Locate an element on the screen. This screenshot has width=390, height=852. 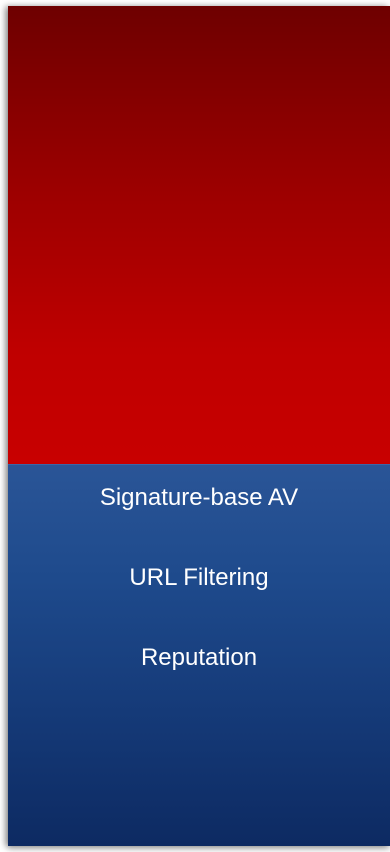
layer-item-reputation: Reputation is located at coordinates (199, 657).